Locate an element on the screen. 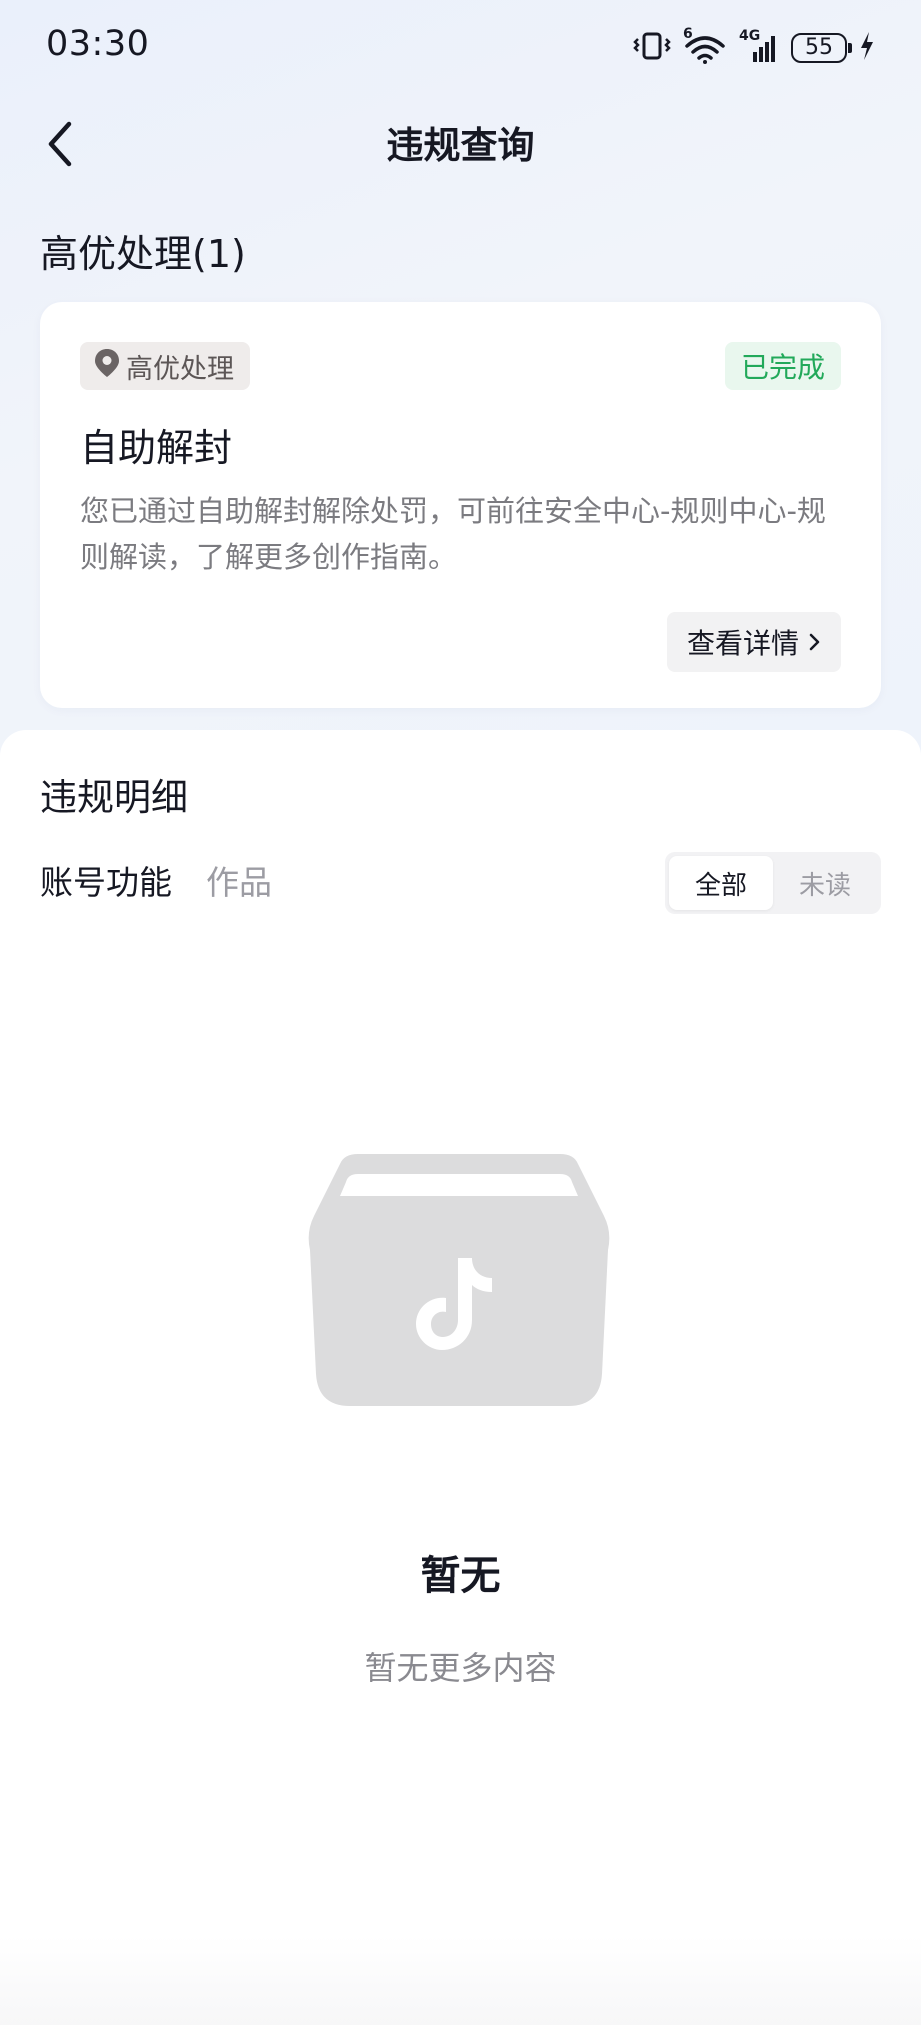 The image size is (921, 2025). battery-icon: 55 is located at coordinates (821, 48).